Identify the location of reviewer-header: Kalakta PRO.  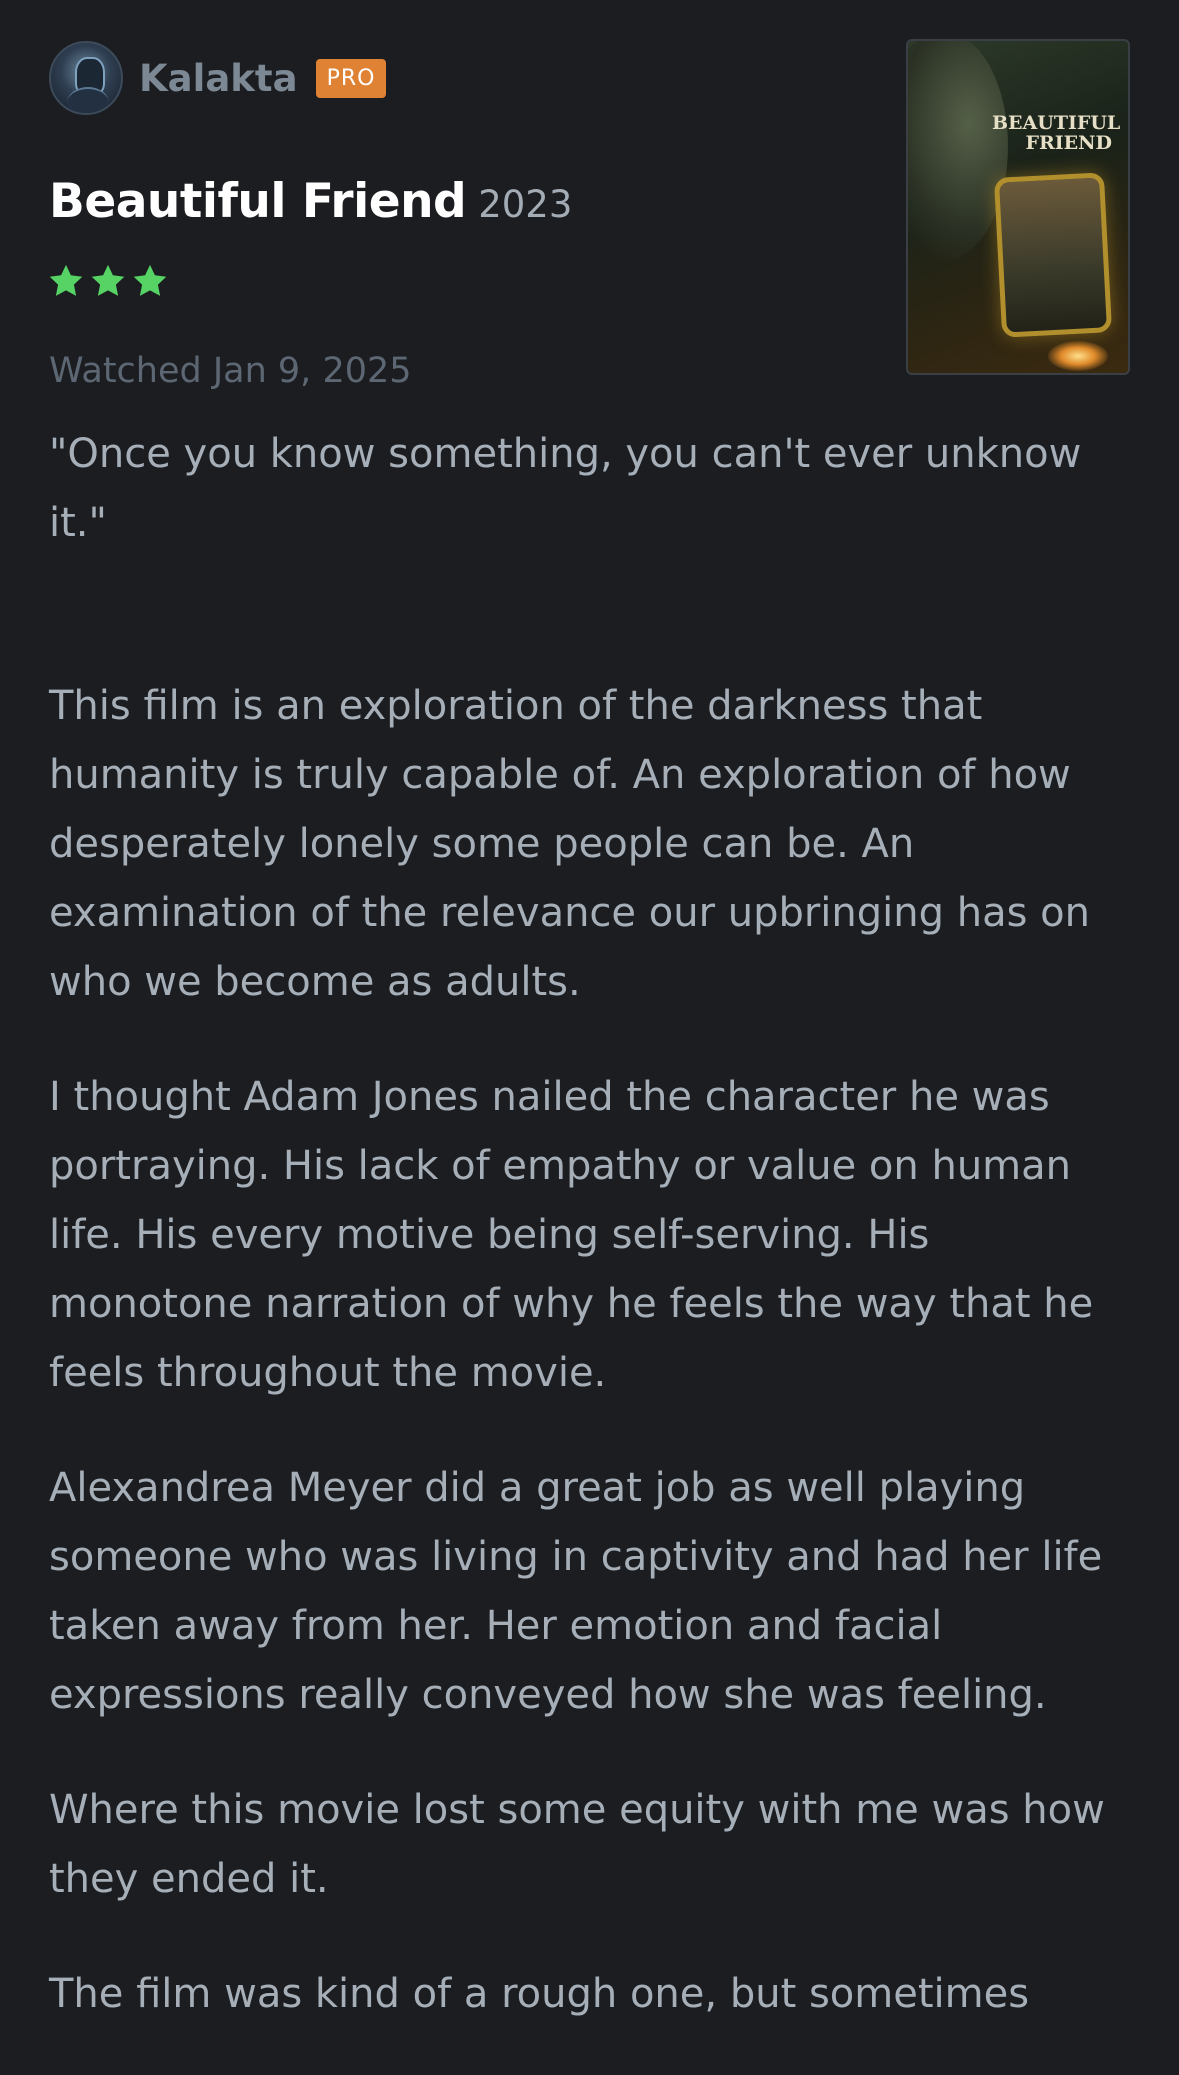
(218, 78).